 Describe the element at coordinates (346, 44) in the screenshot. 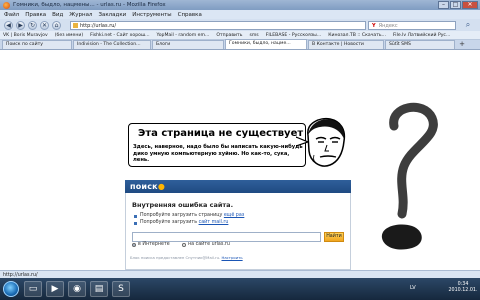

I see `tab-vkontakte: В Контакте | Новости` at that location.